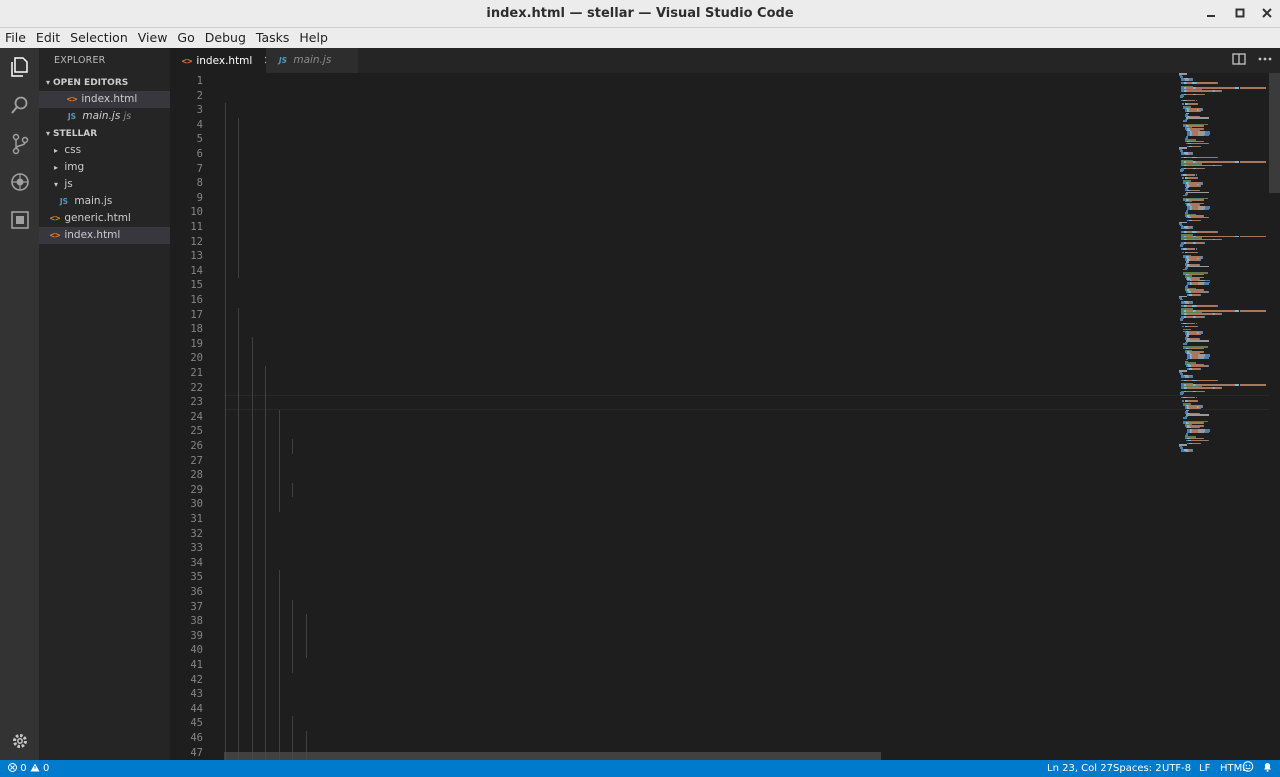  What do you see at coordinates (196, 431) in the screenshot?
I see `line-number: 25` at bounding box center [196, 431].